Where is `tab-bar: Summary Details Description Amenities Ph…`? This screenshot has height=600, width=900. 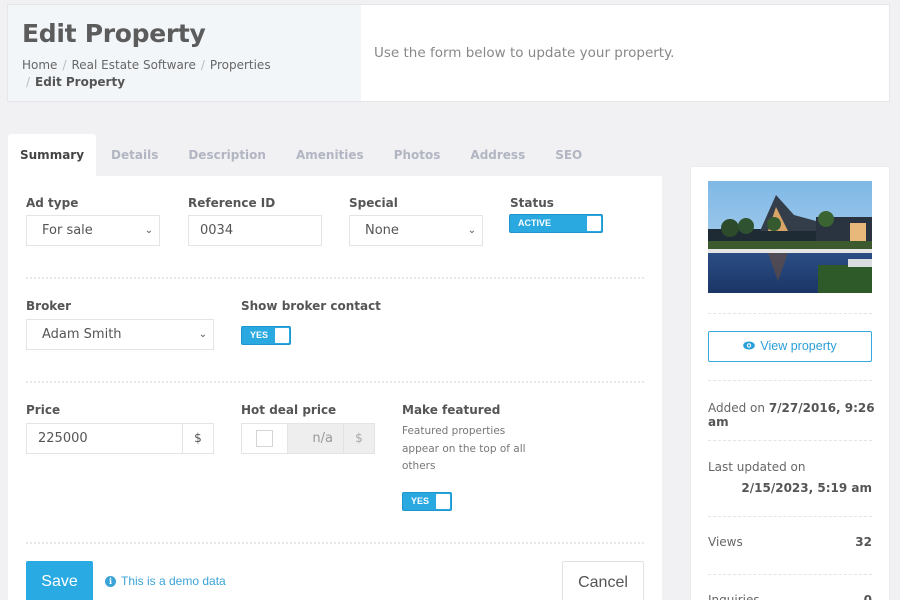
tab-bar: Summary Details Description Amenities Ph… is located at coordinates (302, 155).